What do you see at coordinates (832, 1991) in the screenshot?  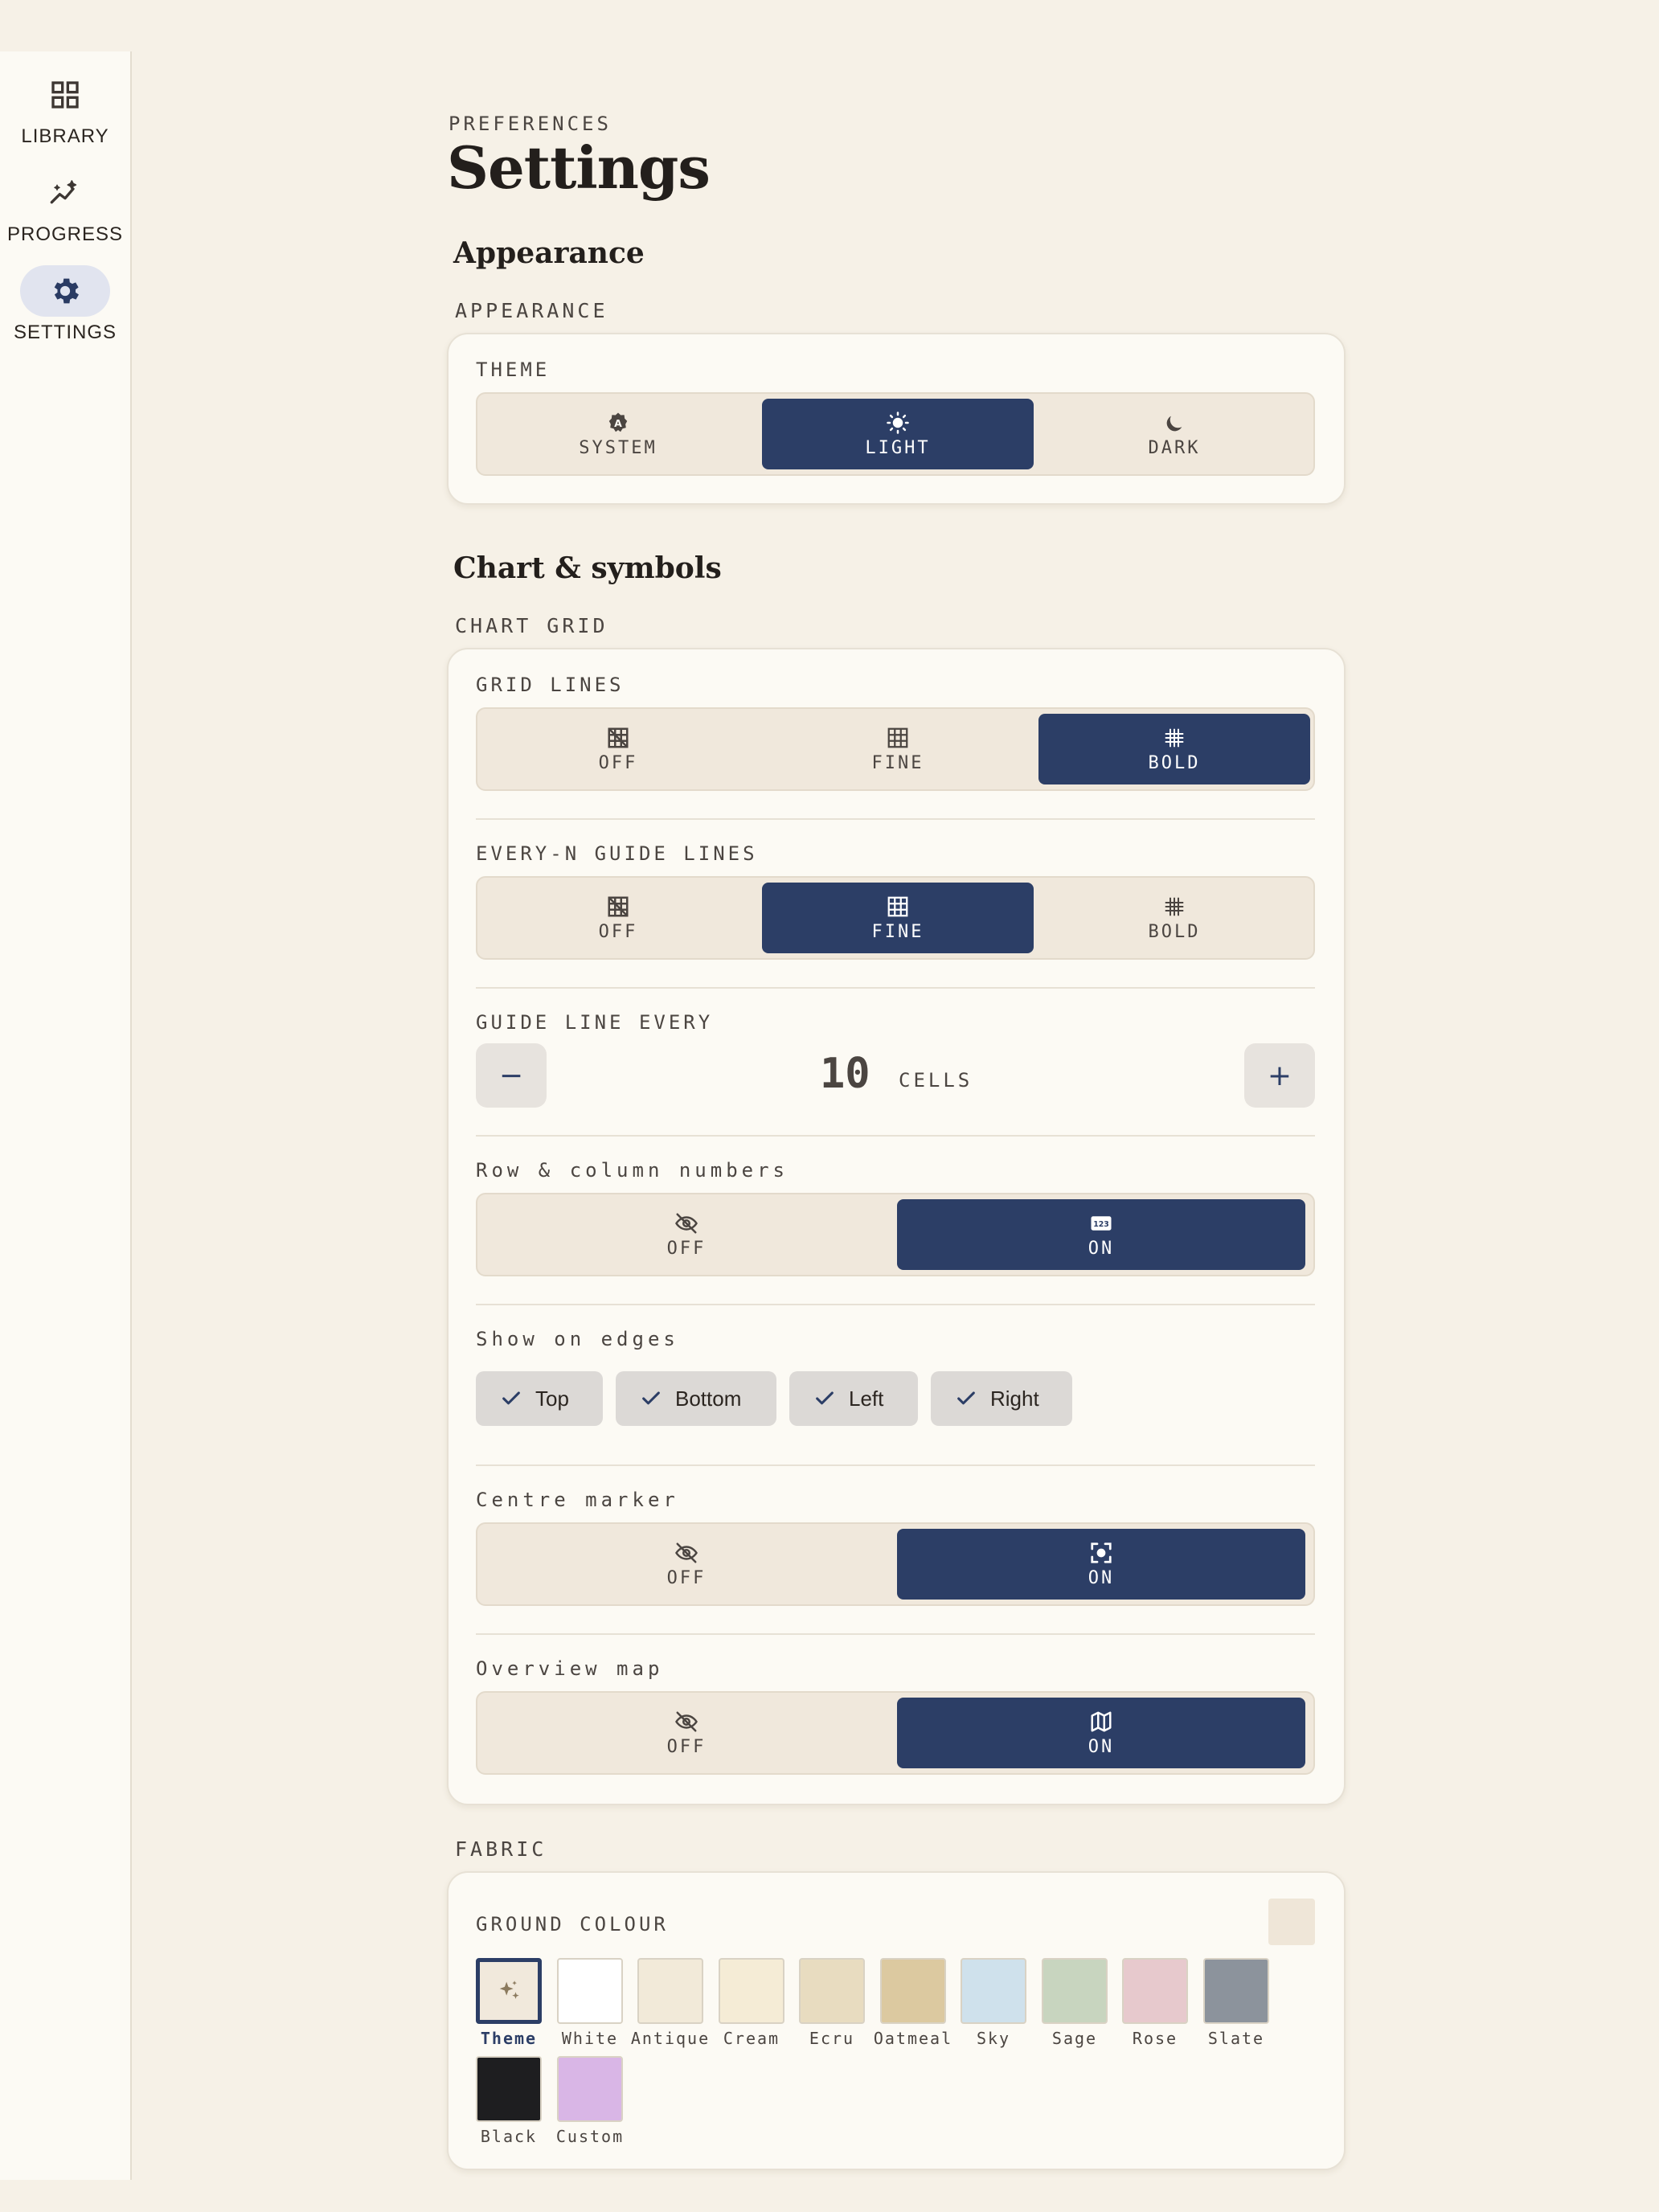 I see `swatch-ecru` at bounding box center [832, 1991].